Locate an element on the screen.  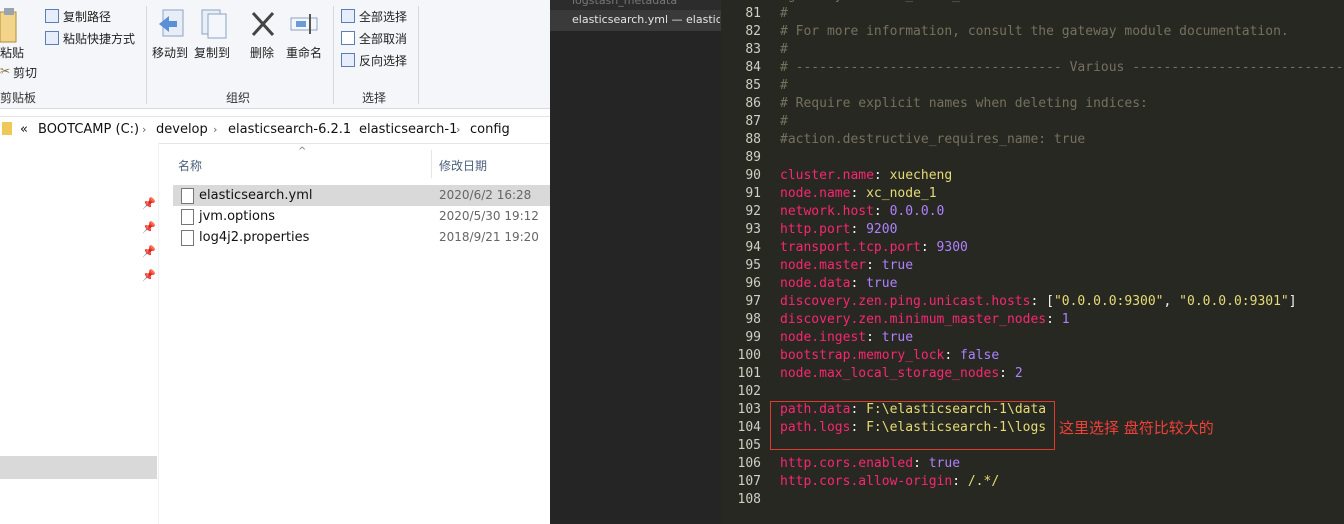
select-all-button: 全部选择 is located at coordinates (383, 16).